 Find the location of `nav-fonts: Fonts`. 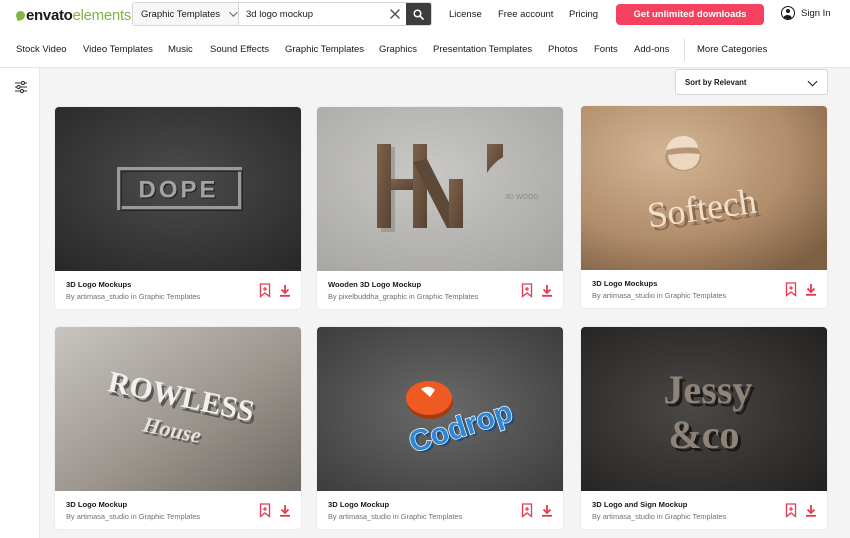

nav-fonts: Fonts is located at coordinates (606, 49).